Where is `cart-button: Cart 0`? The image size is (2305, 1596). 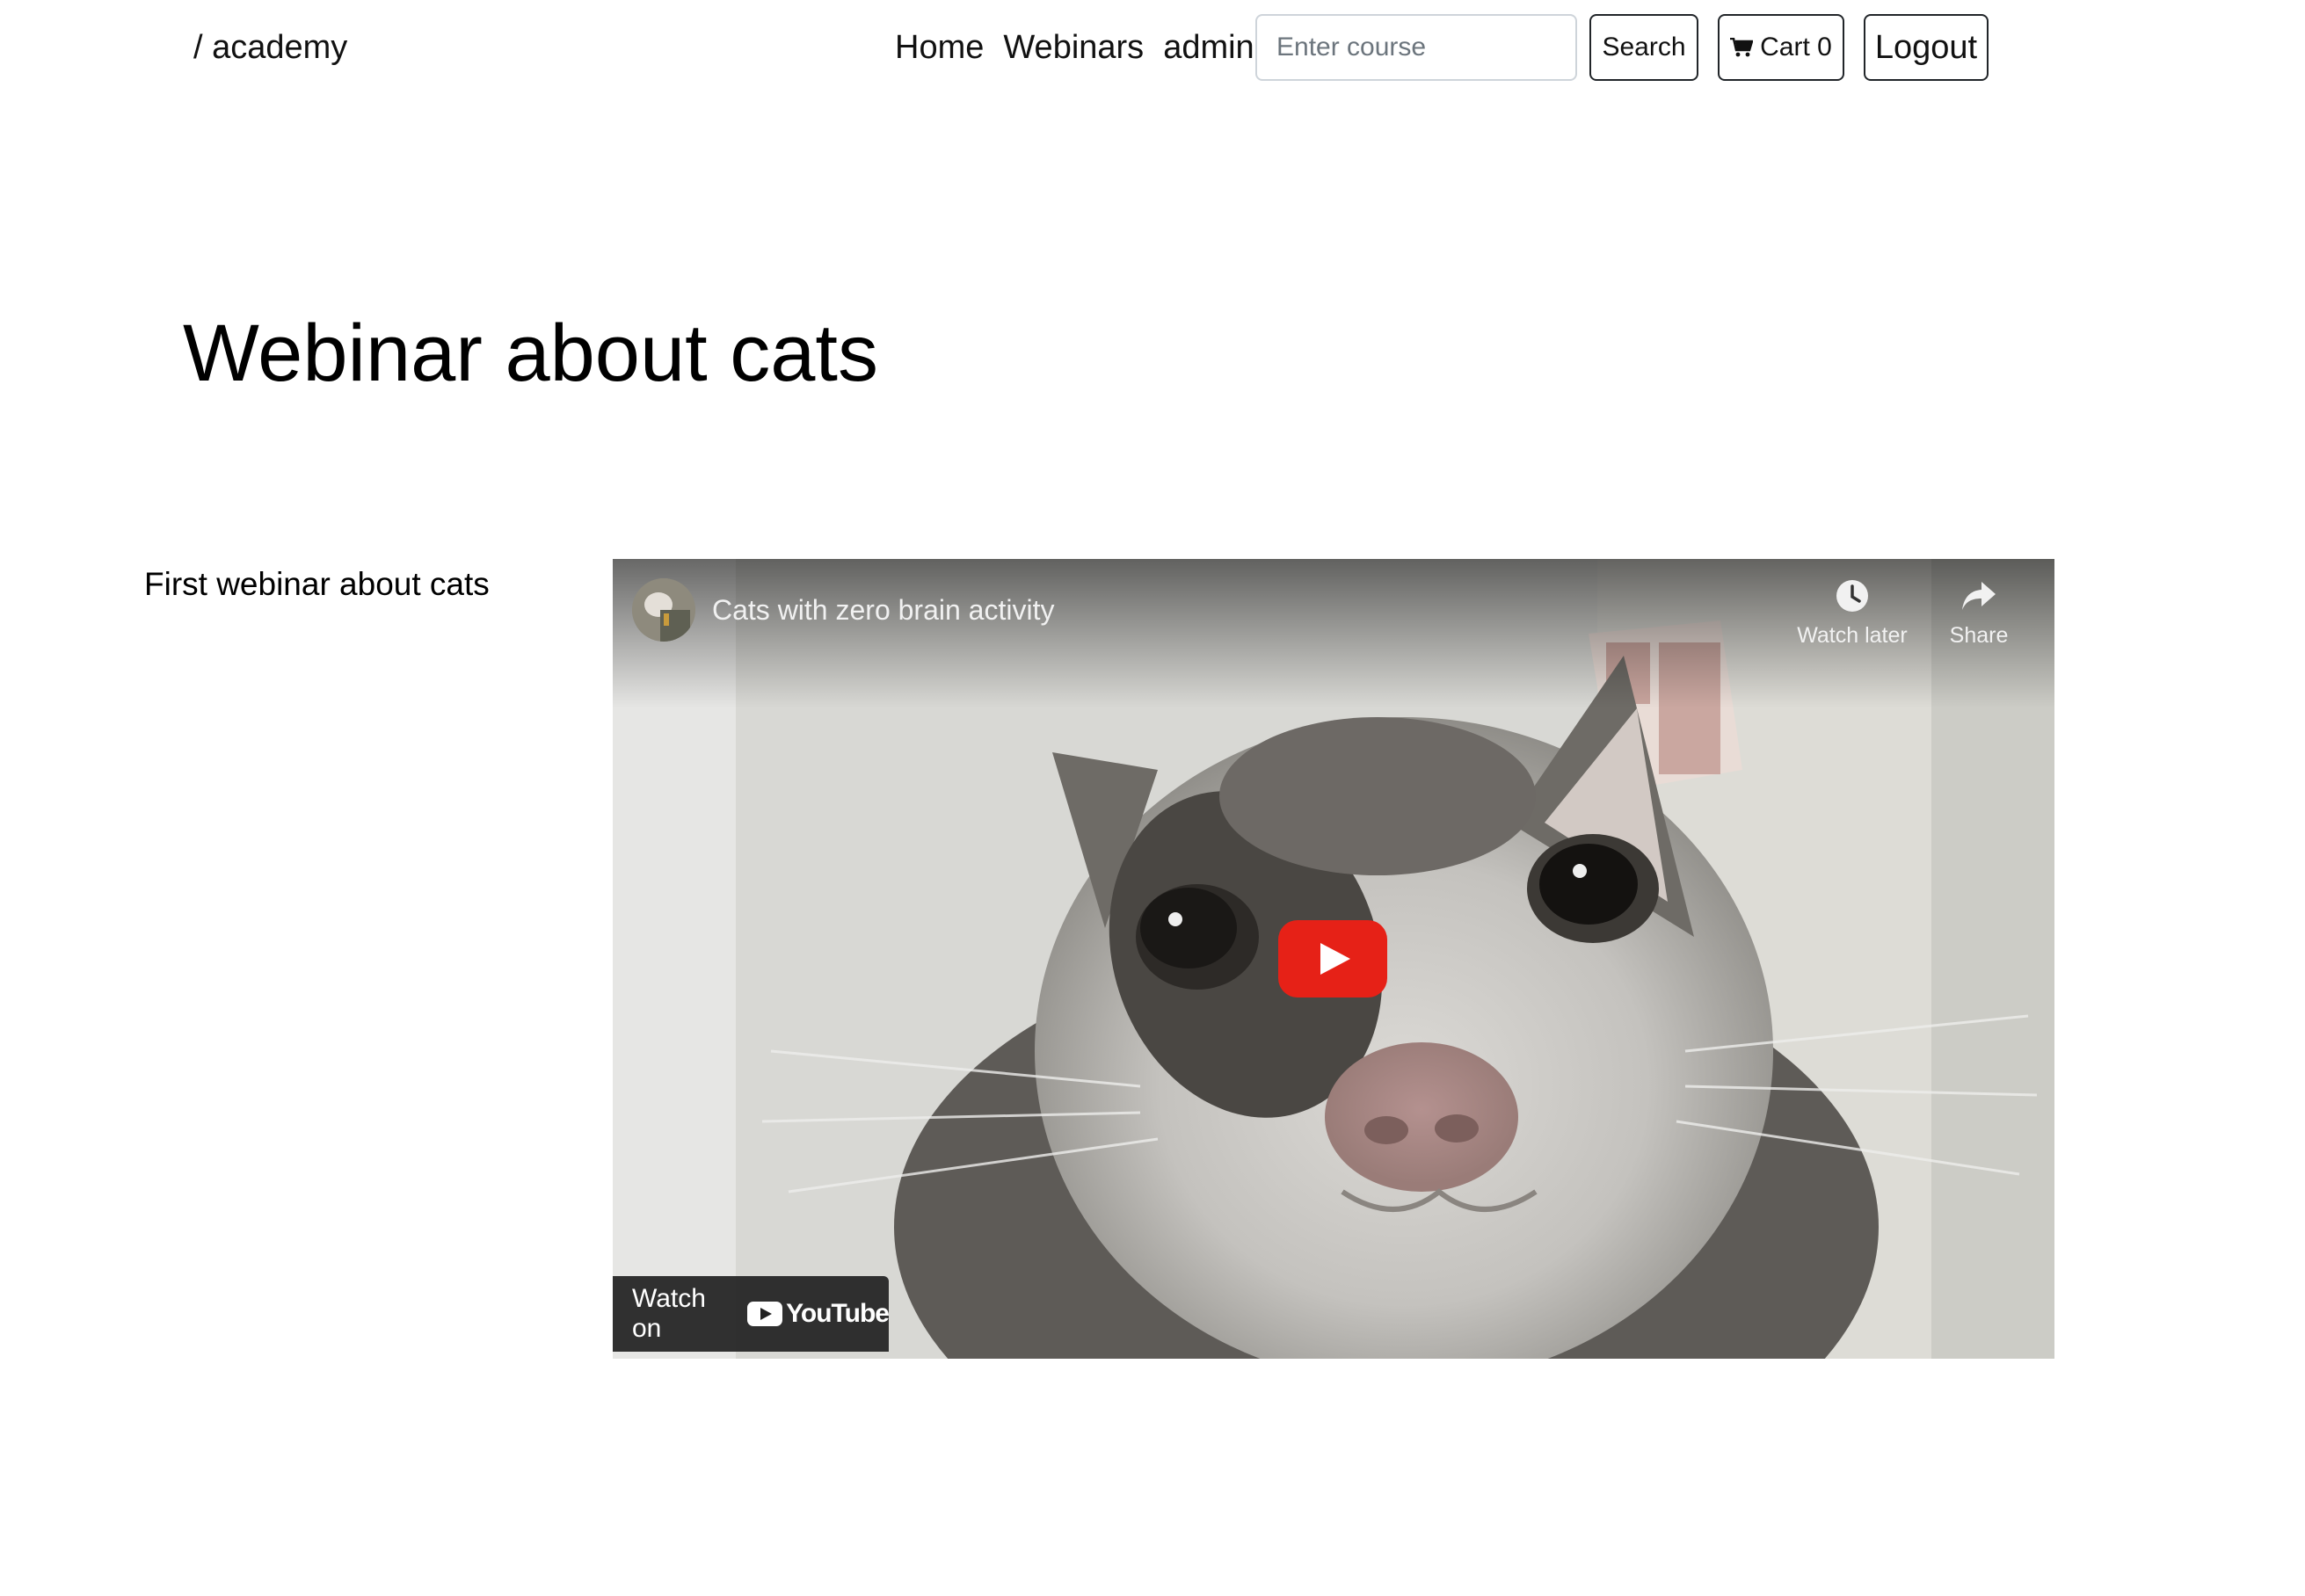
cart-button: Cart 0 is located at coordinates (1781, 47).